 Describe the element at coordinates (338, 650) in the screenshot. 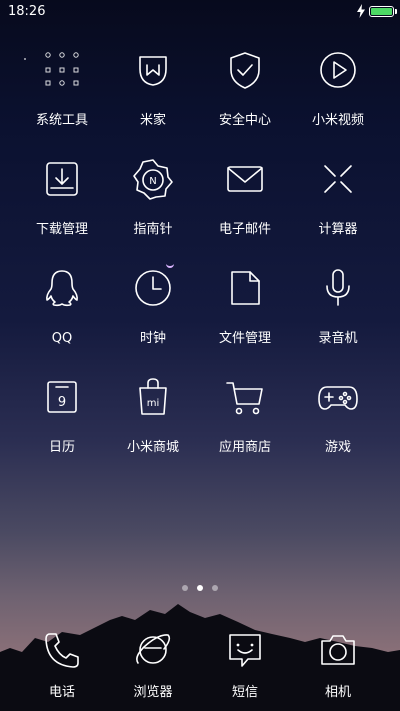

I see `camera-icon` at that location.